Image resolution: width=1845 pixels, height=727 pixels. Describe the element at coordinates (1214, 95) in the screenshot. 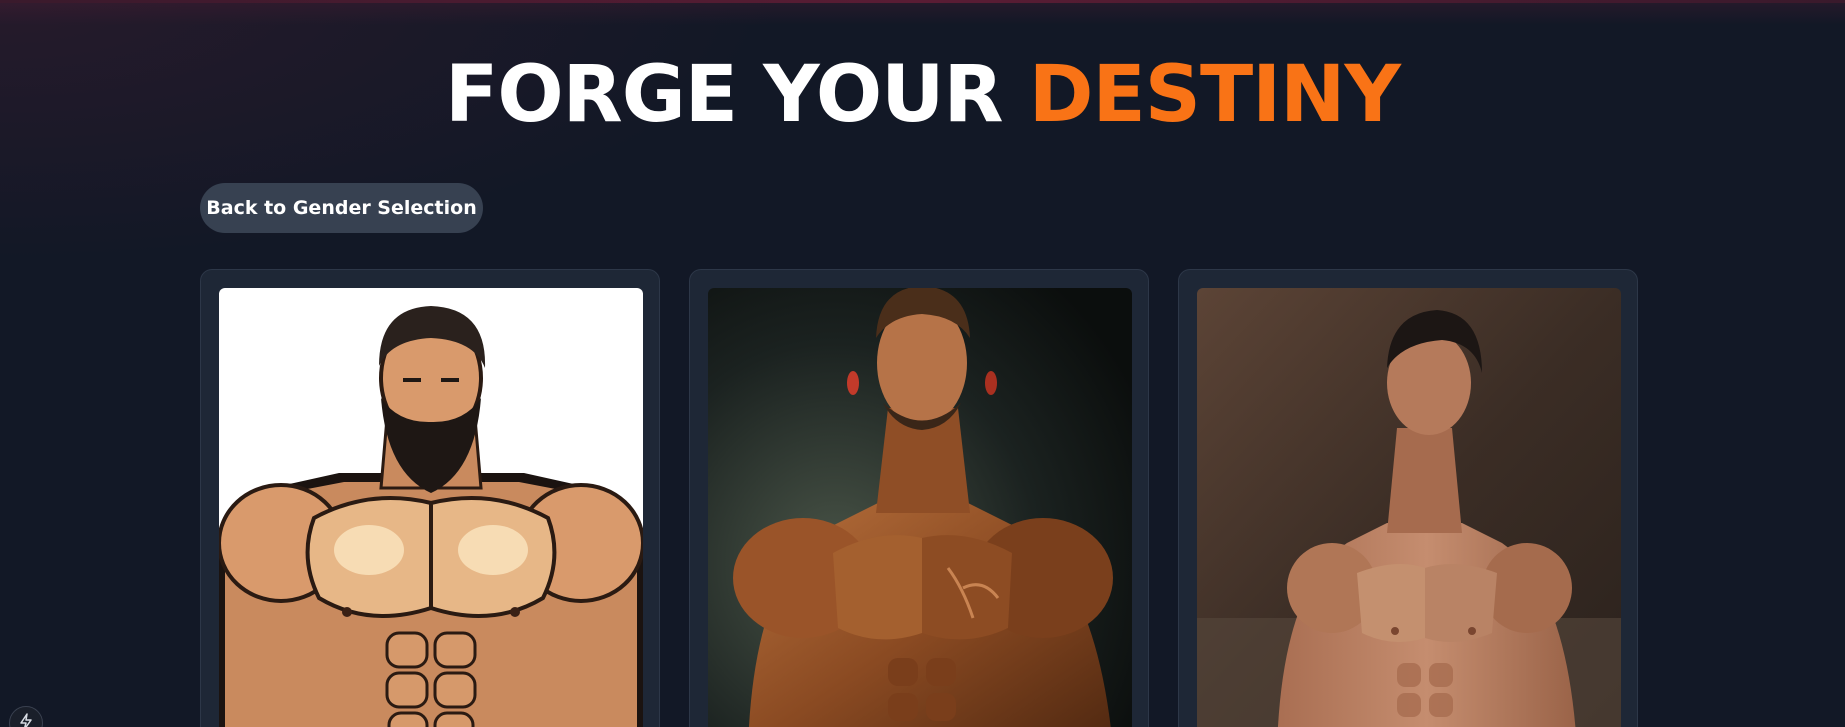

I see `title-accent: DESTINY` at that location.